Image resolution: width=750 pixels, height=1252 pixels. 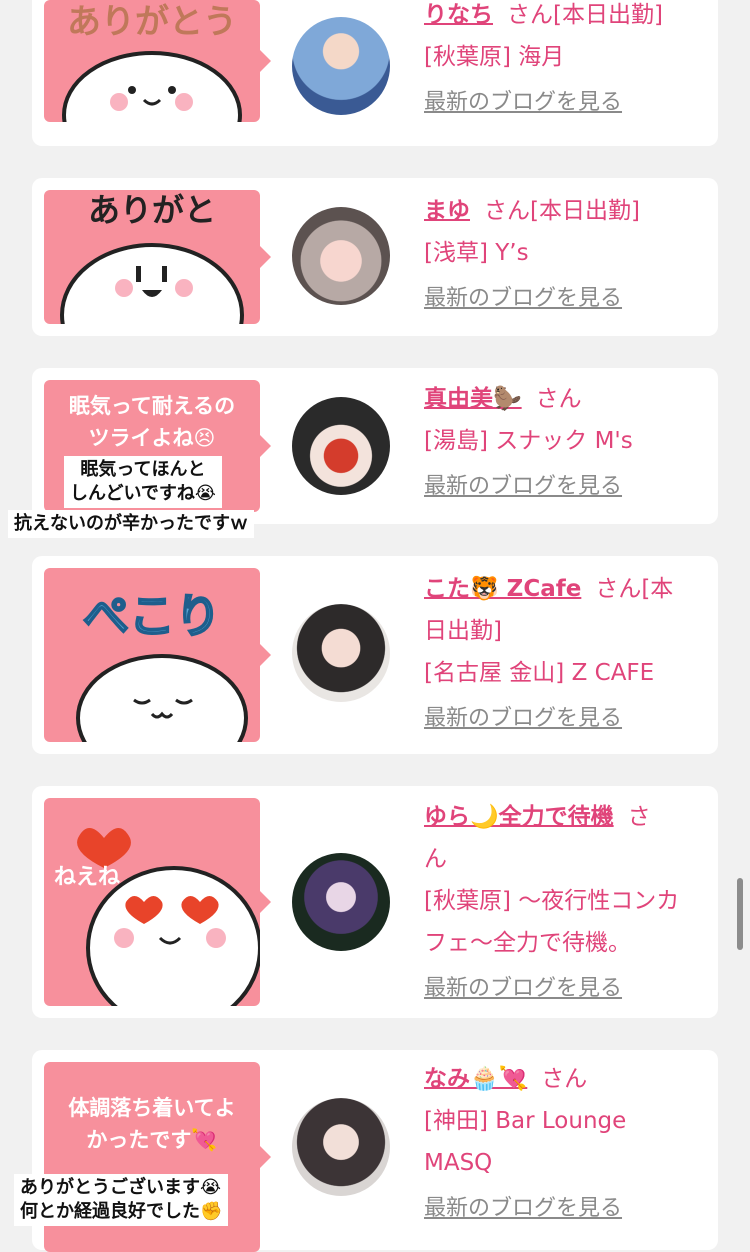 What do you see at coordinates (519, 817) in the screenshot?
I see `member-name-link: ゆら🌙全力で待機` at bounding box center [519, 817].